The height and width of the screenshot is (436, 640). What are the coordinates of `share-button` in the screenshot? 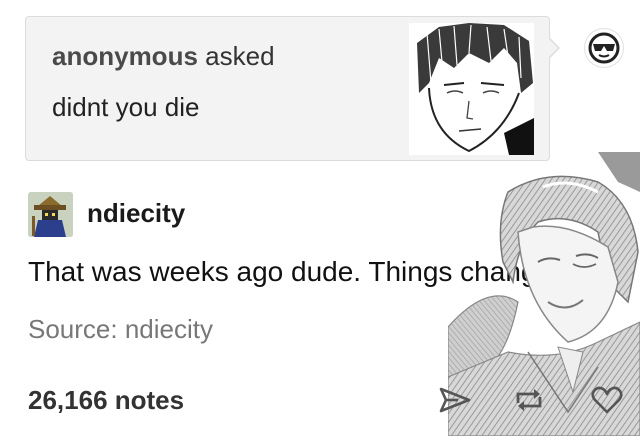 It's located at (455, 400).